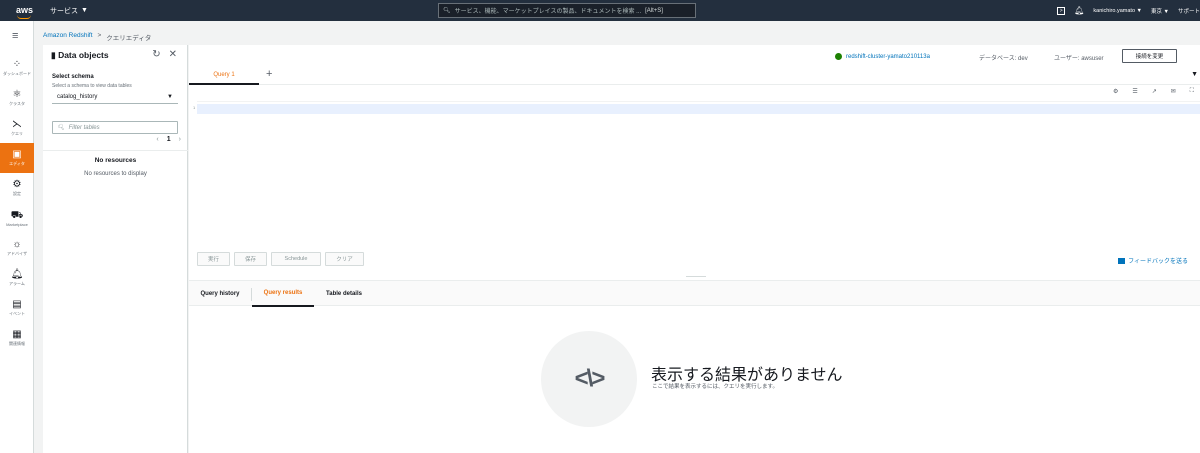 The image size is (1200, 453). What do you see at coordinates (1192, 91) in the screenshot?
I see `fullscreen-icon: ⛶` at bounding box center [1192, 91].